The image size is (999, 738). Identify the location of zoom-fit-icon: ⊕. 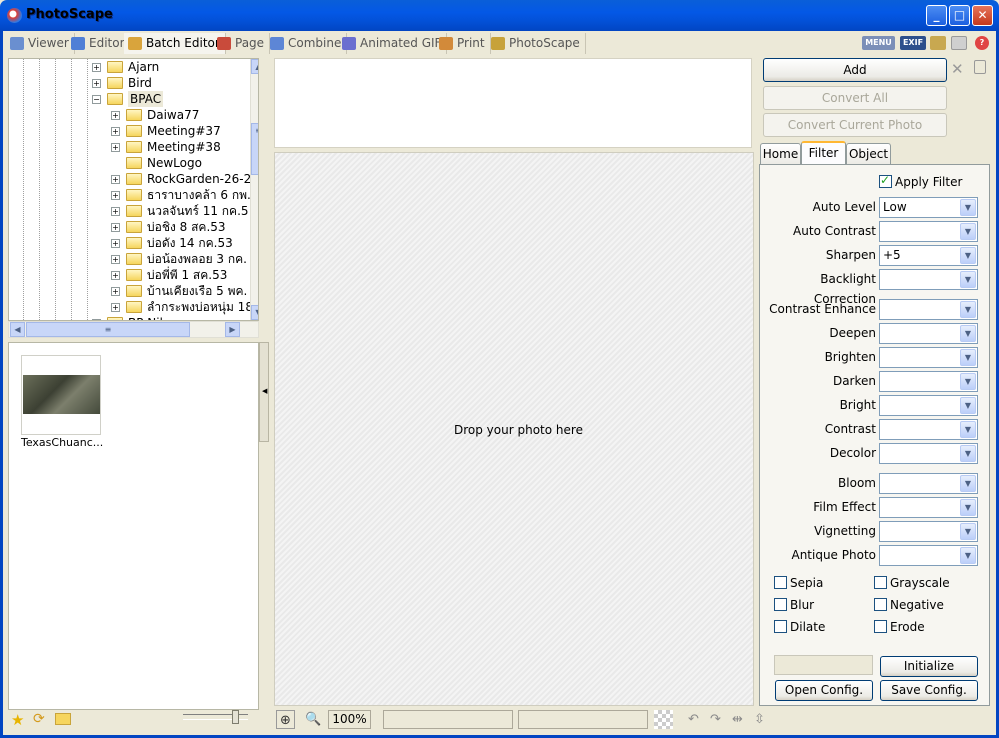
(285, 719).